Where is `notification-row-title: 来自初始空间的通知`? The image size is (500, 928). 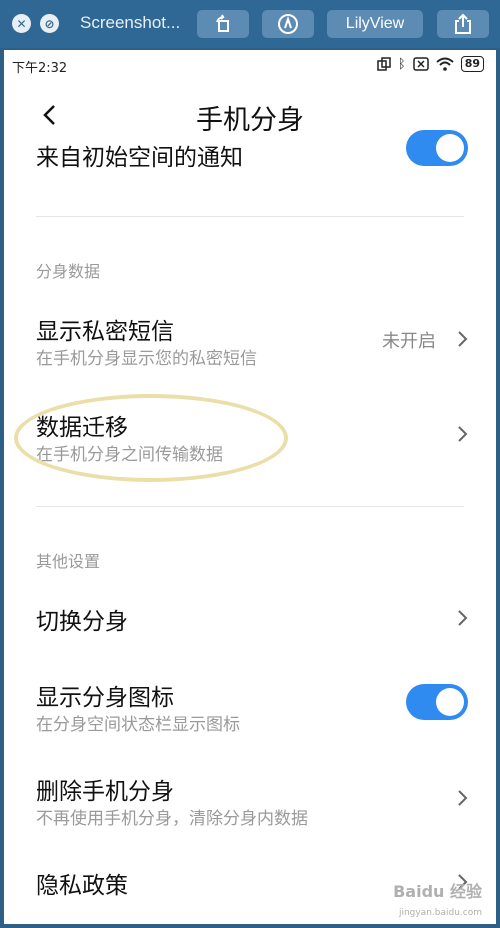
notification-row-title: 来自初始空间的通知 is located at coordinates (139, 158).